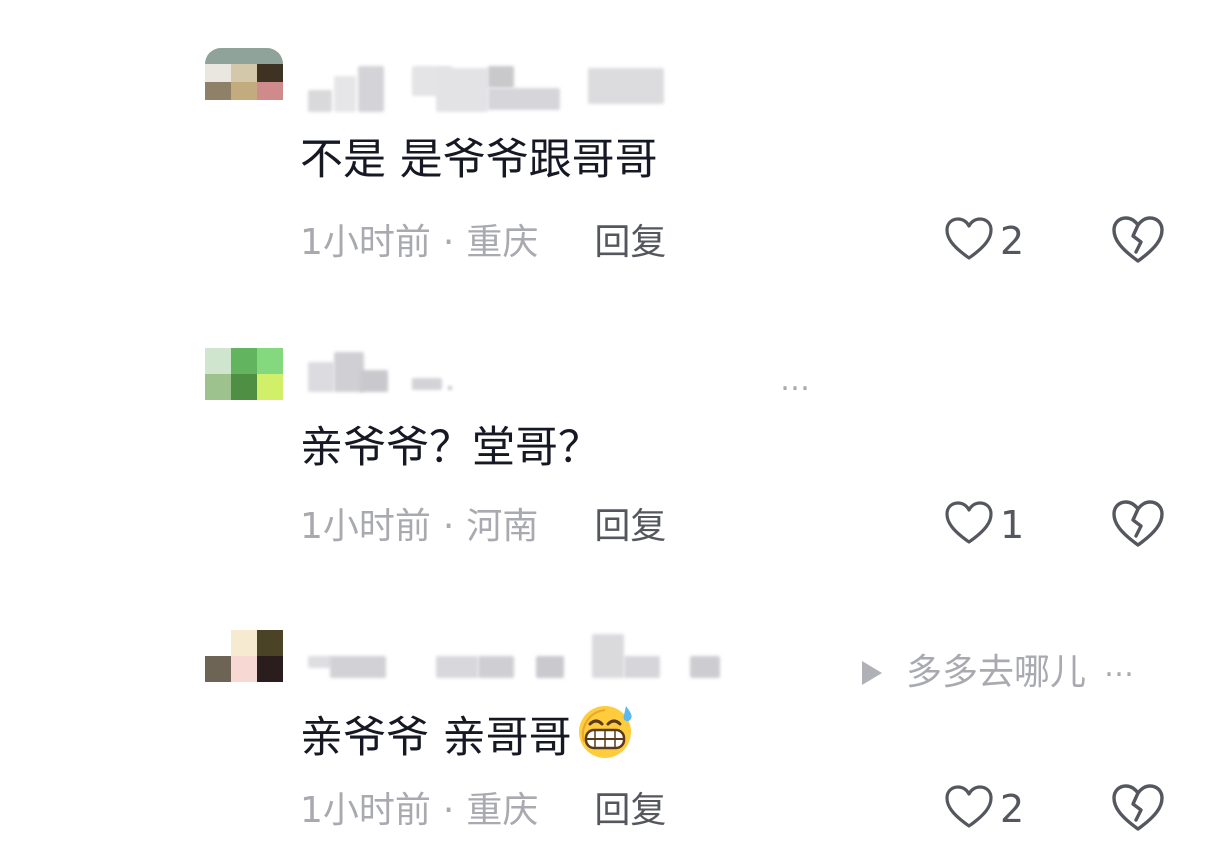 The width and height of the screenshot is (1228, 868). Describe the element at coordinates (479, 160) in the screenshot. I see `comment-text: 不是 是爷爷跟哥哥` at that location.